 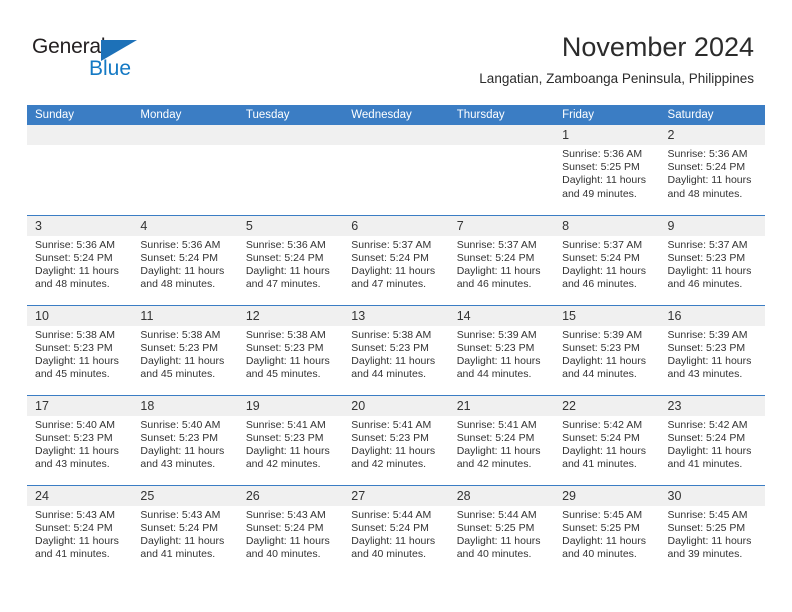 What do you see at coordinates (396, 225) in the screenshot?
I see `day-number: 6` at bounding box center [396, 225].